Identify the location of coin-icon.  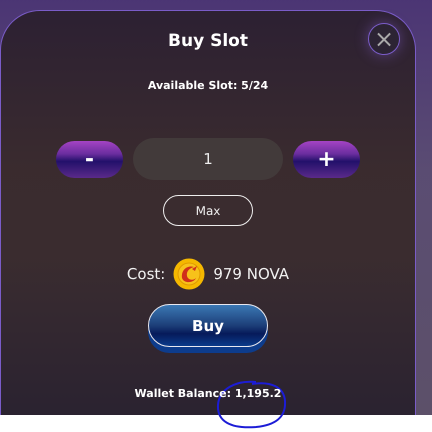
(189, 274).